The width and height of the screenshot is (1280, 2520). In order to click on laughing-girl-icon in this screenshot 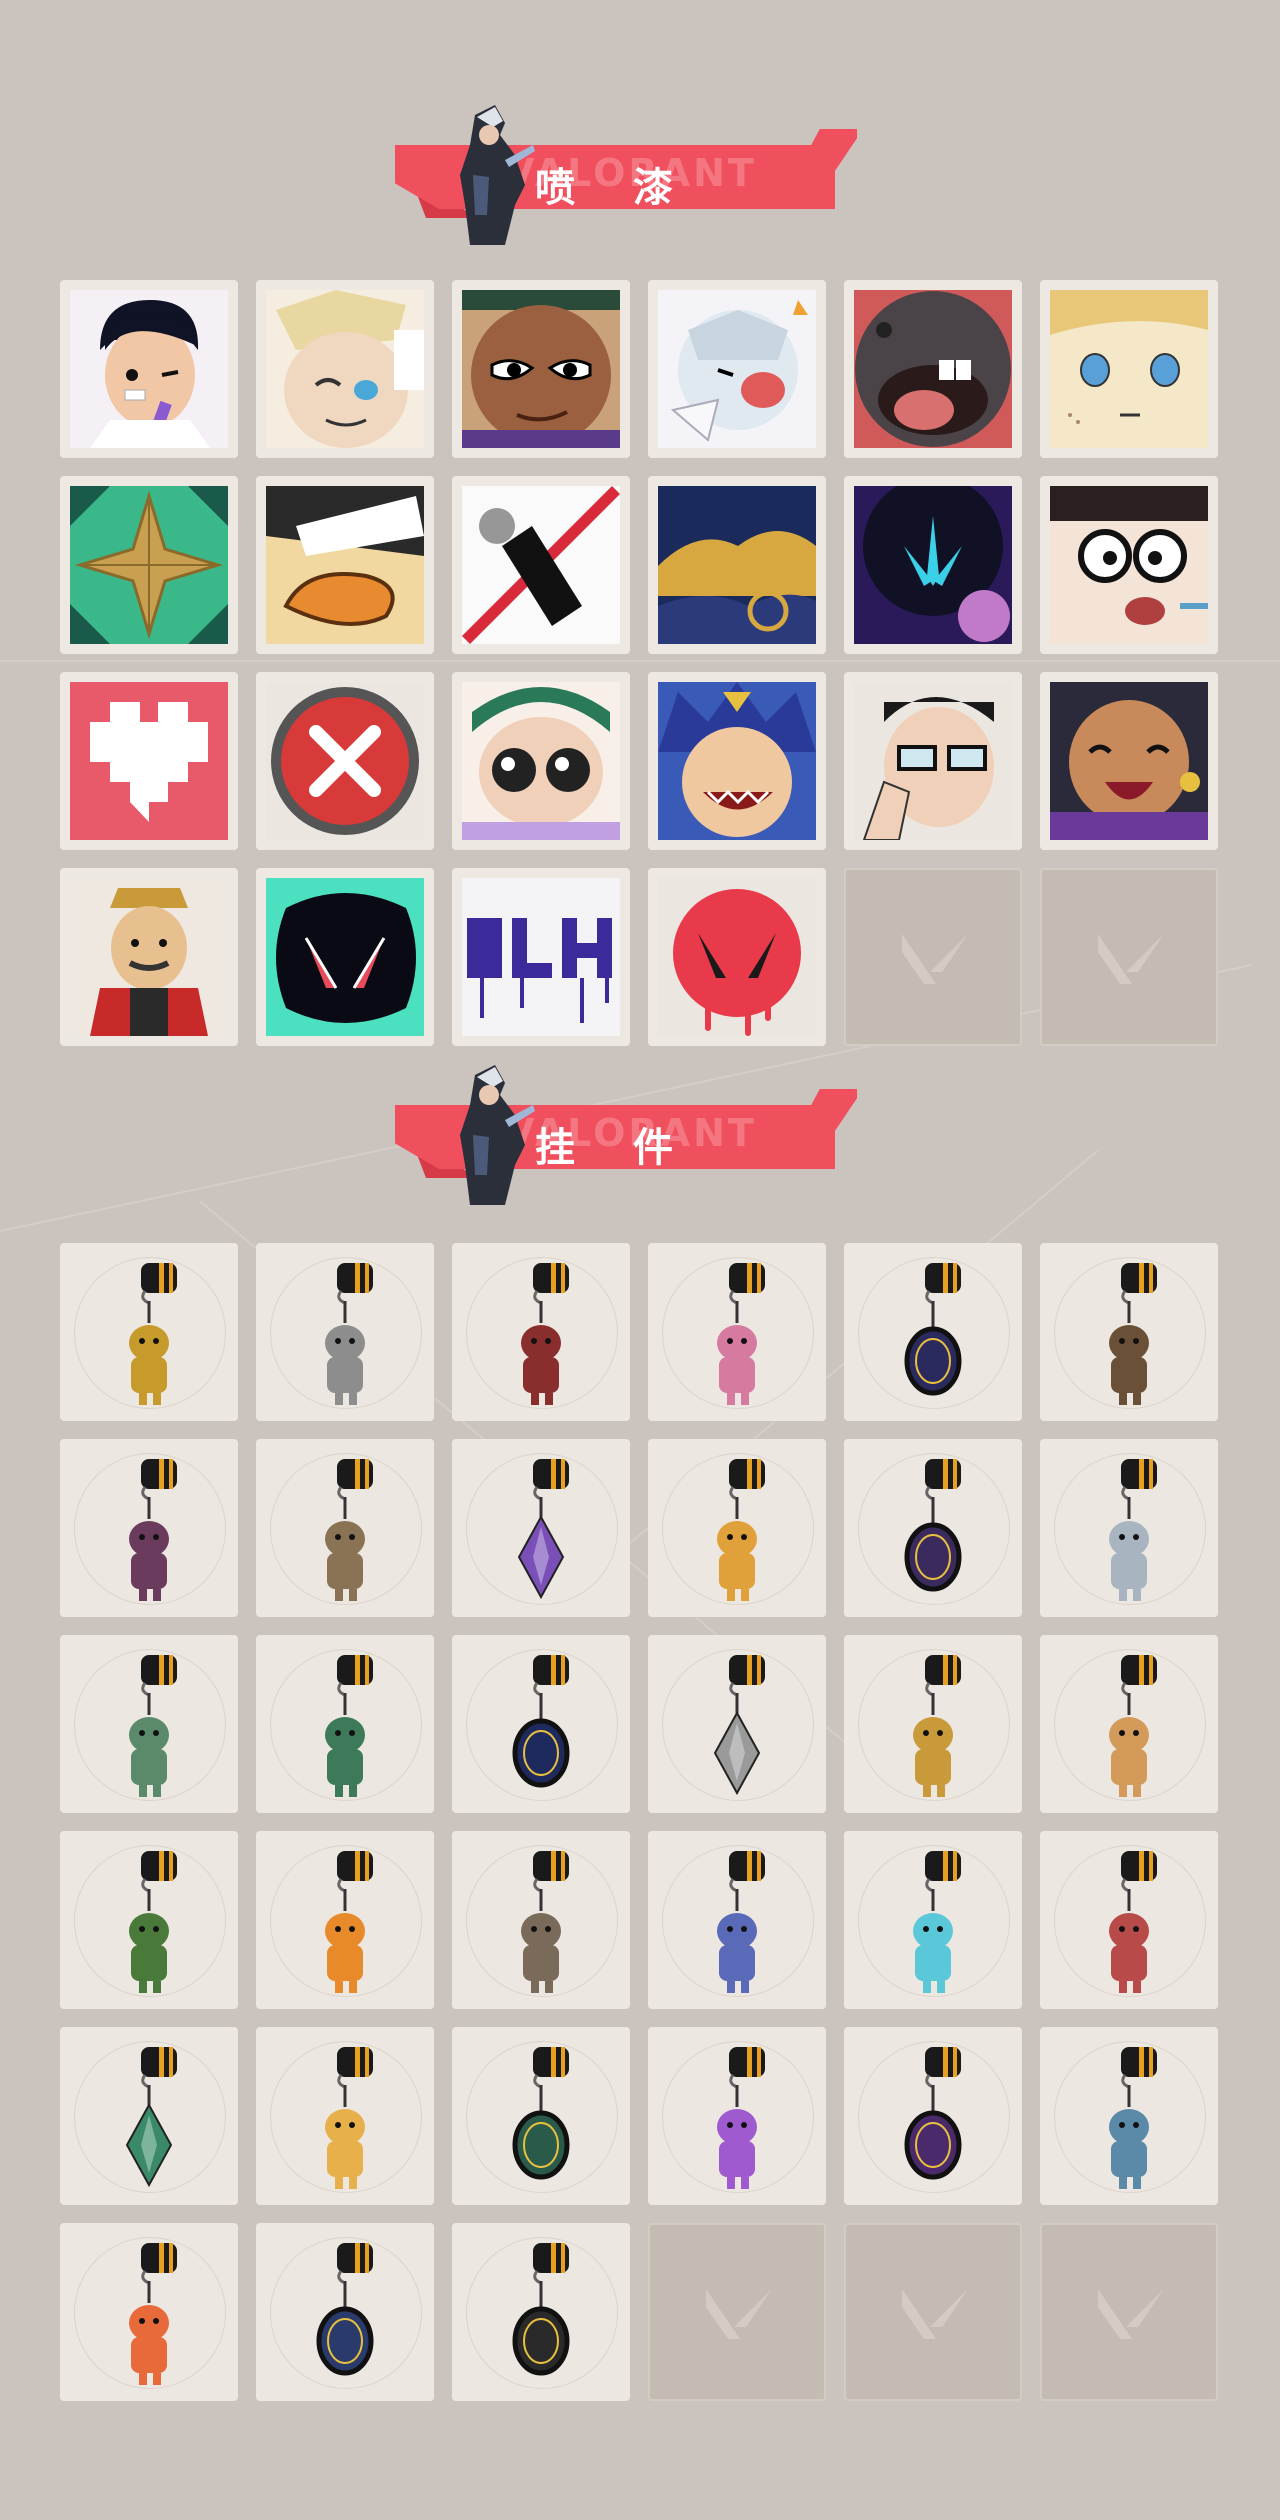, I will do `click(1129, 761)`.